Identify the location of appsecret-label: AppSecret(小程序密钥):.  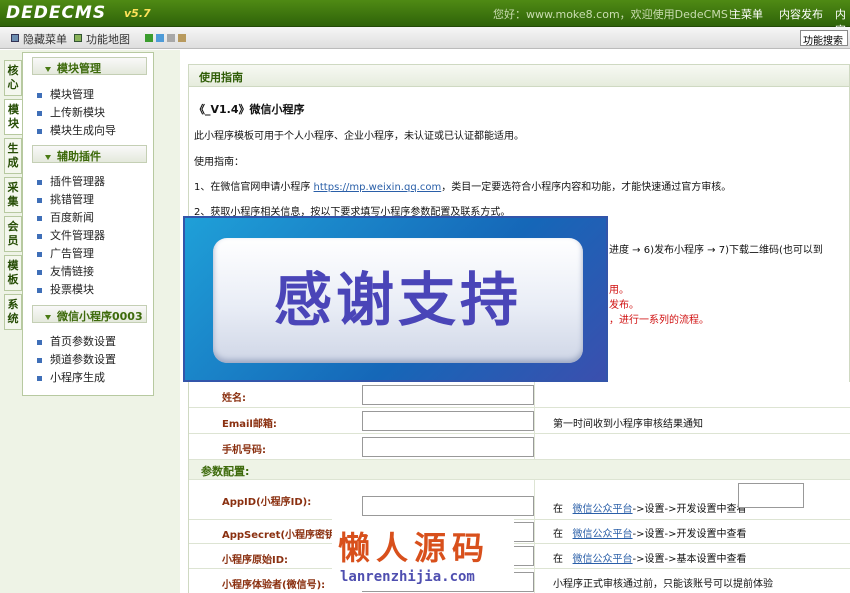
(283, 535).